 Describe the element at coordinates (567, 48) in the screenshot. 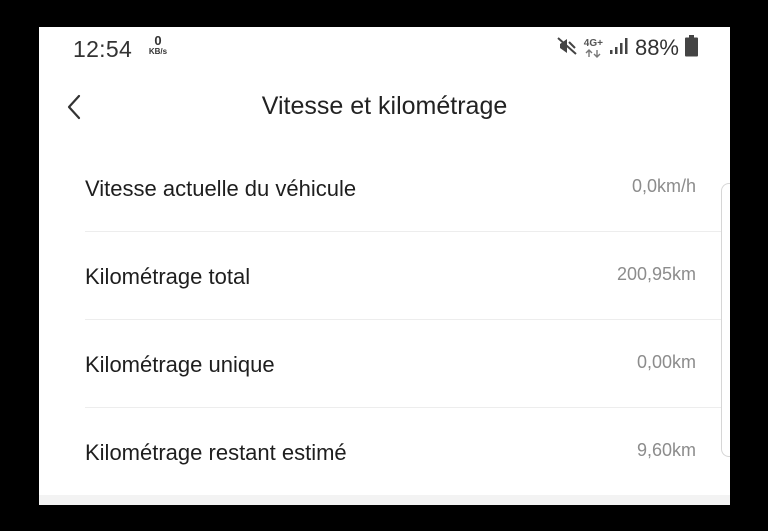

I see `mute-icon` at that location.